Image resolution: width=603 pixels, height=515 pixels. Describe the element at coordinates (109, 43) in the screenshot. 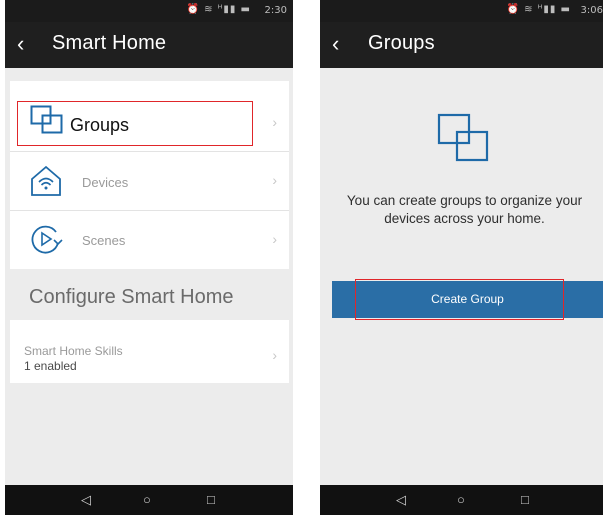

I see `page-title: Smart Home` at that location.